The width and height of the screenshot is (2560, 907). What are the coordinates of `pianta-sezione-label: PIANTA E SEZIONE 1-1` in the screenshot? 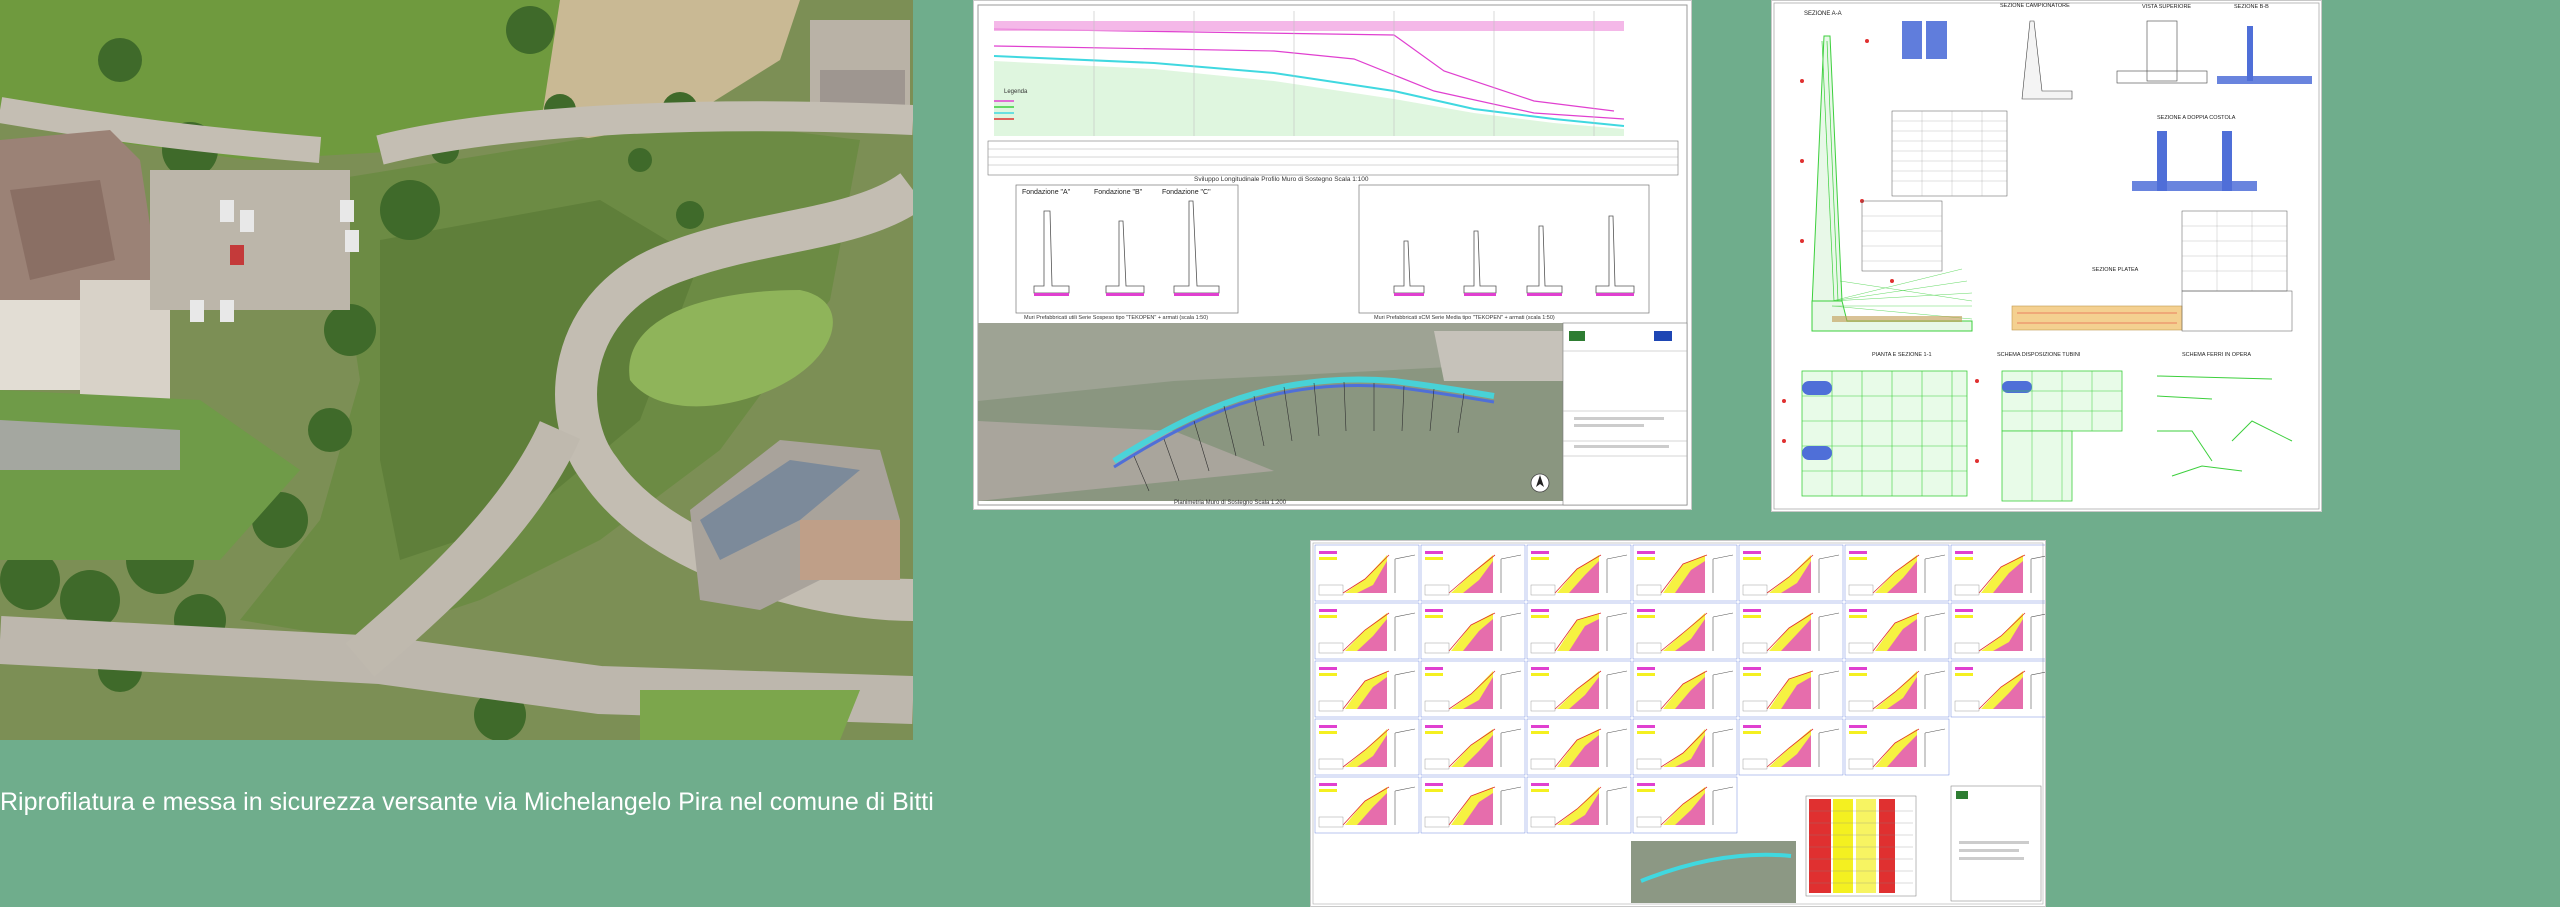 It's located at (1902, 355).